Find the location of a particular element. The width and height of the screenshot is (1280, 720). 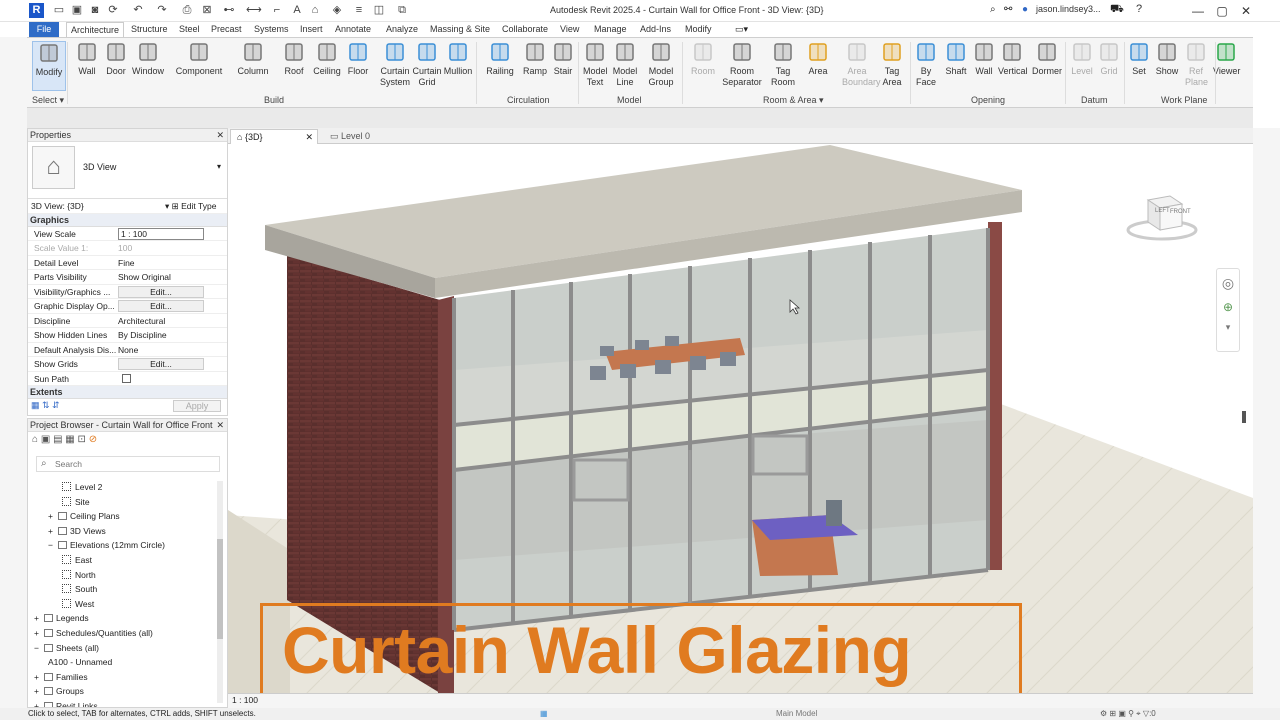

tag-room-button: Tag Room is located at coordinates (783, 66).